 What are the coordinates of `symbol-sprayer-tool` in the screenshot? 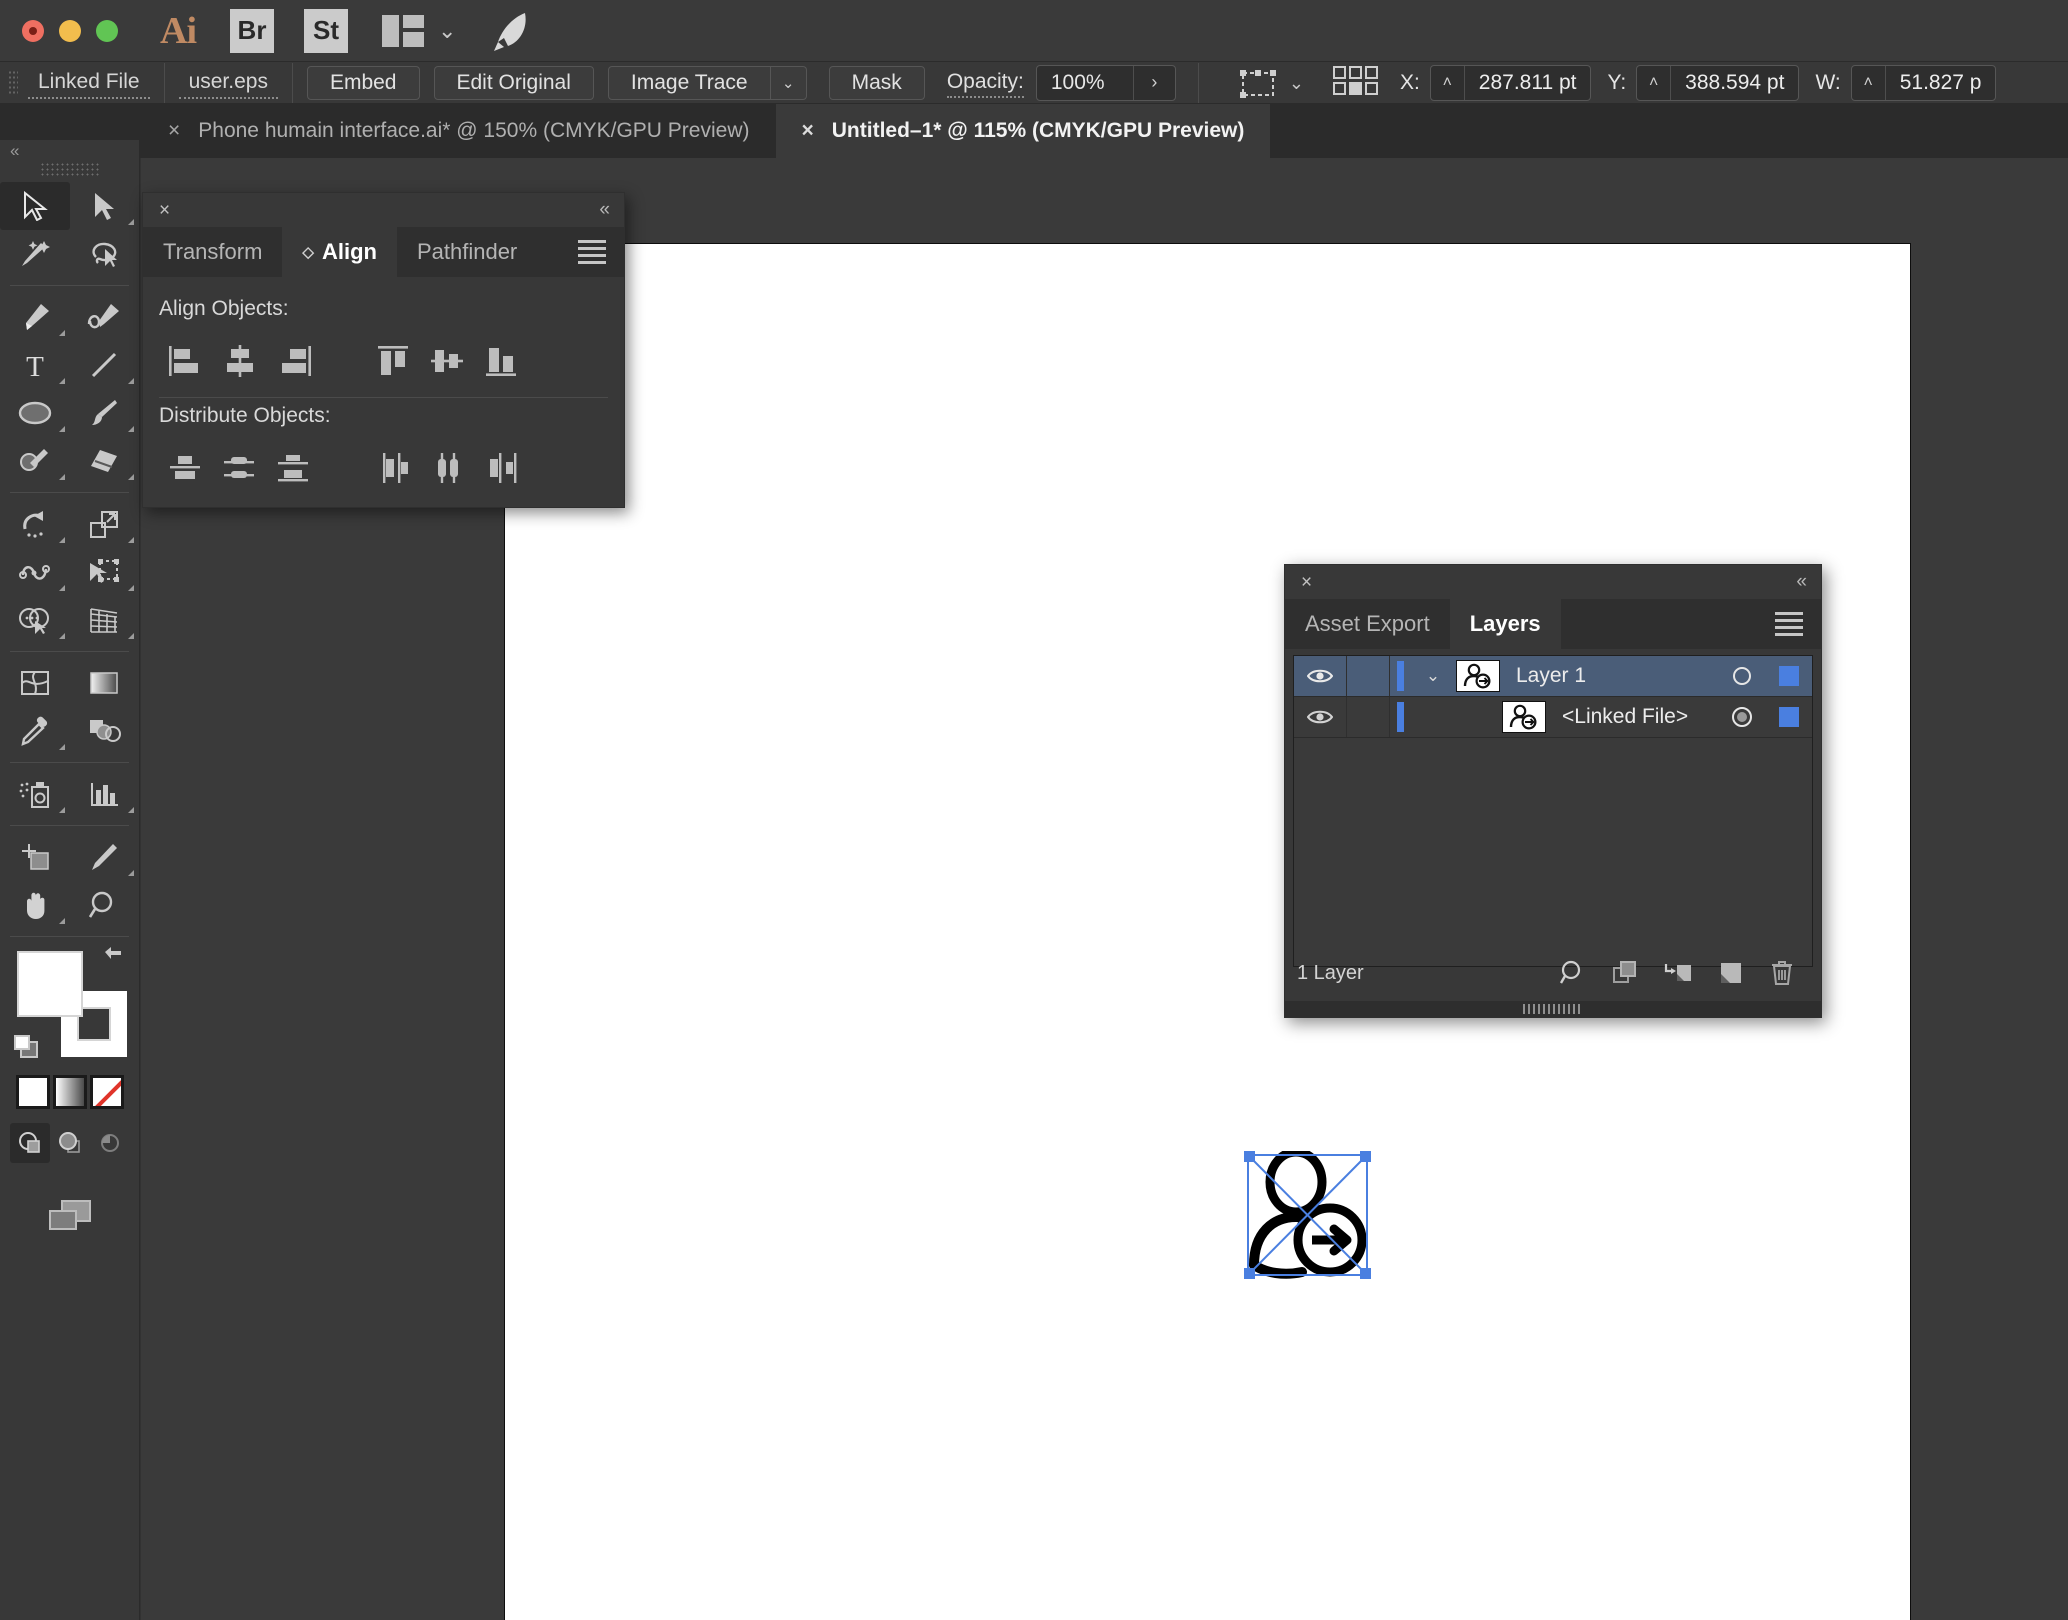 It's located at (35, 794).